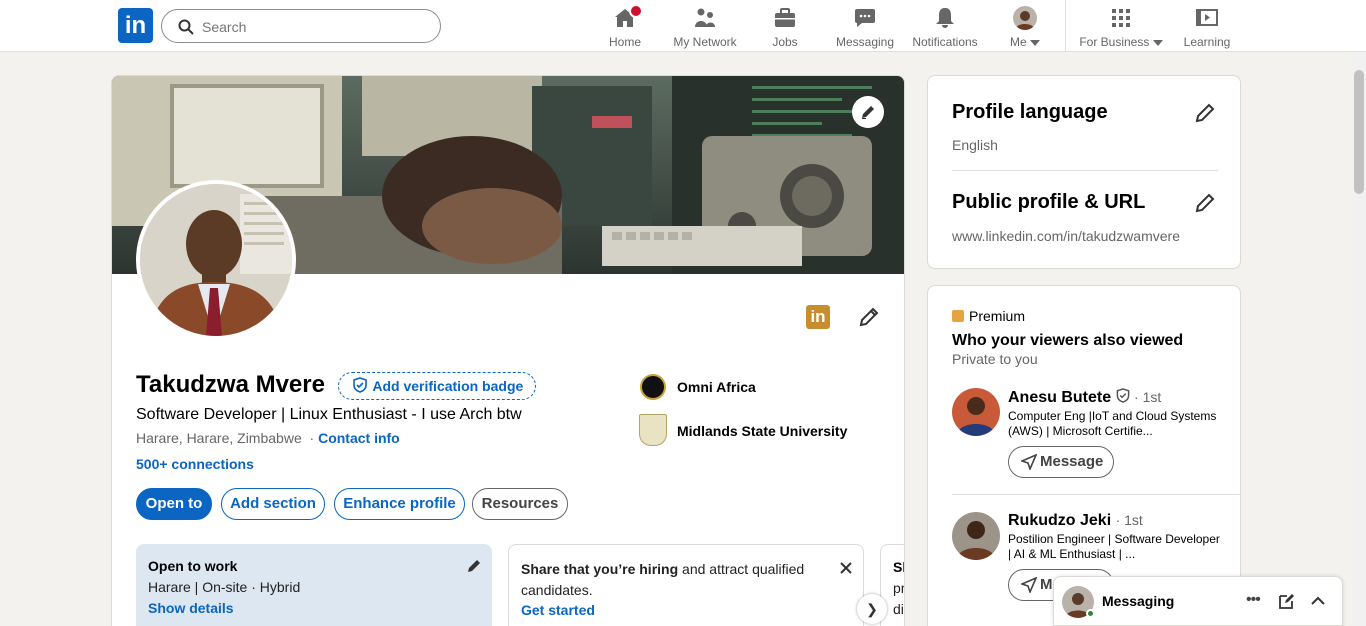 This screenshot has height=626, width=1366. Describe the element at coordinates (865, 42) in the screenshot. I see `nav-messaging-label: Messaging` at that location.